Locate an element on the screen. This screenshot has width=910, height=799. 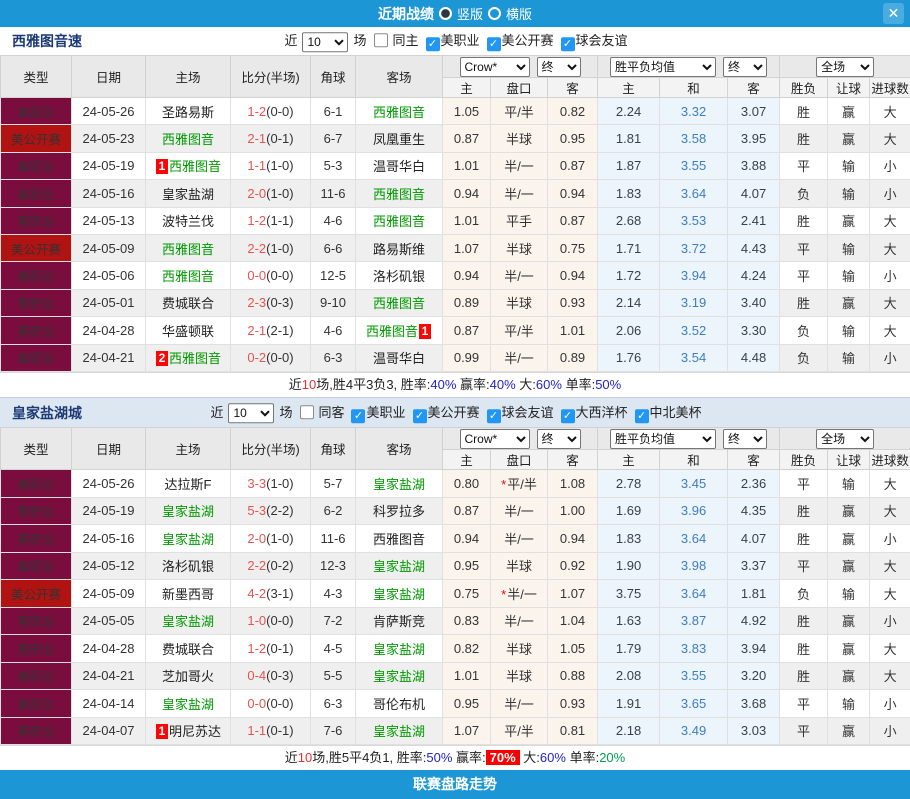
league-trend-bar: 联赛盘路走势 is located at coordinates (455, 784).